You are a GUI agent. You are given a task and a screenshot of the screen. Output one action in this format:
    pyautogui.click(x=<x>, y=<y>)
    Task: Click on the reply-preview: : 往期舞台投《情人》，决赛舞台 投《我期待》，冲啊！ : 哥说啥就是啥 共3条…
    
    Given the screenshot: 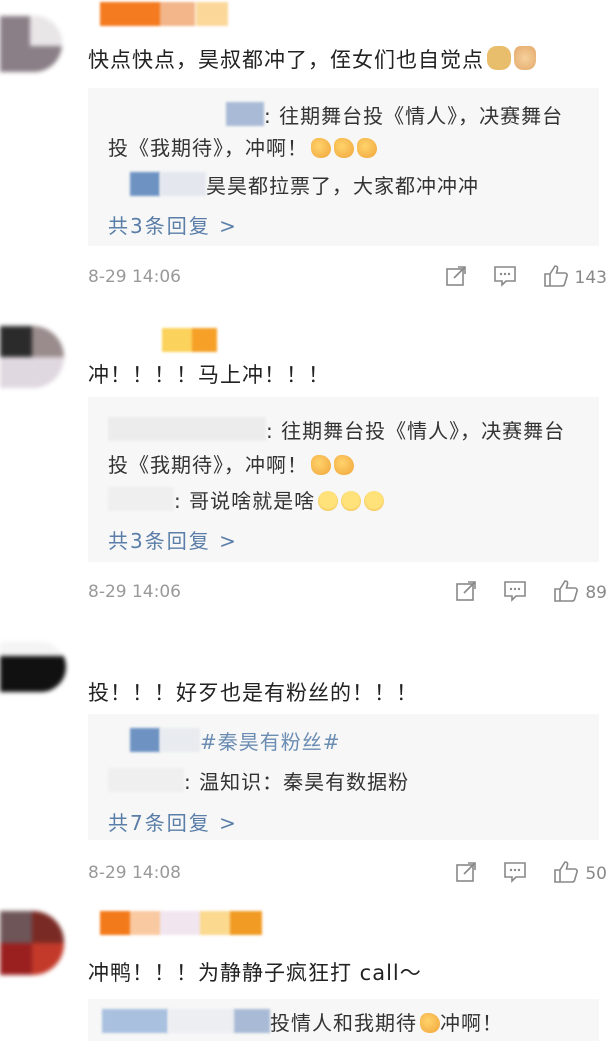 What is the action you would take?
    pyautogui.click(x=343, y=479)
    